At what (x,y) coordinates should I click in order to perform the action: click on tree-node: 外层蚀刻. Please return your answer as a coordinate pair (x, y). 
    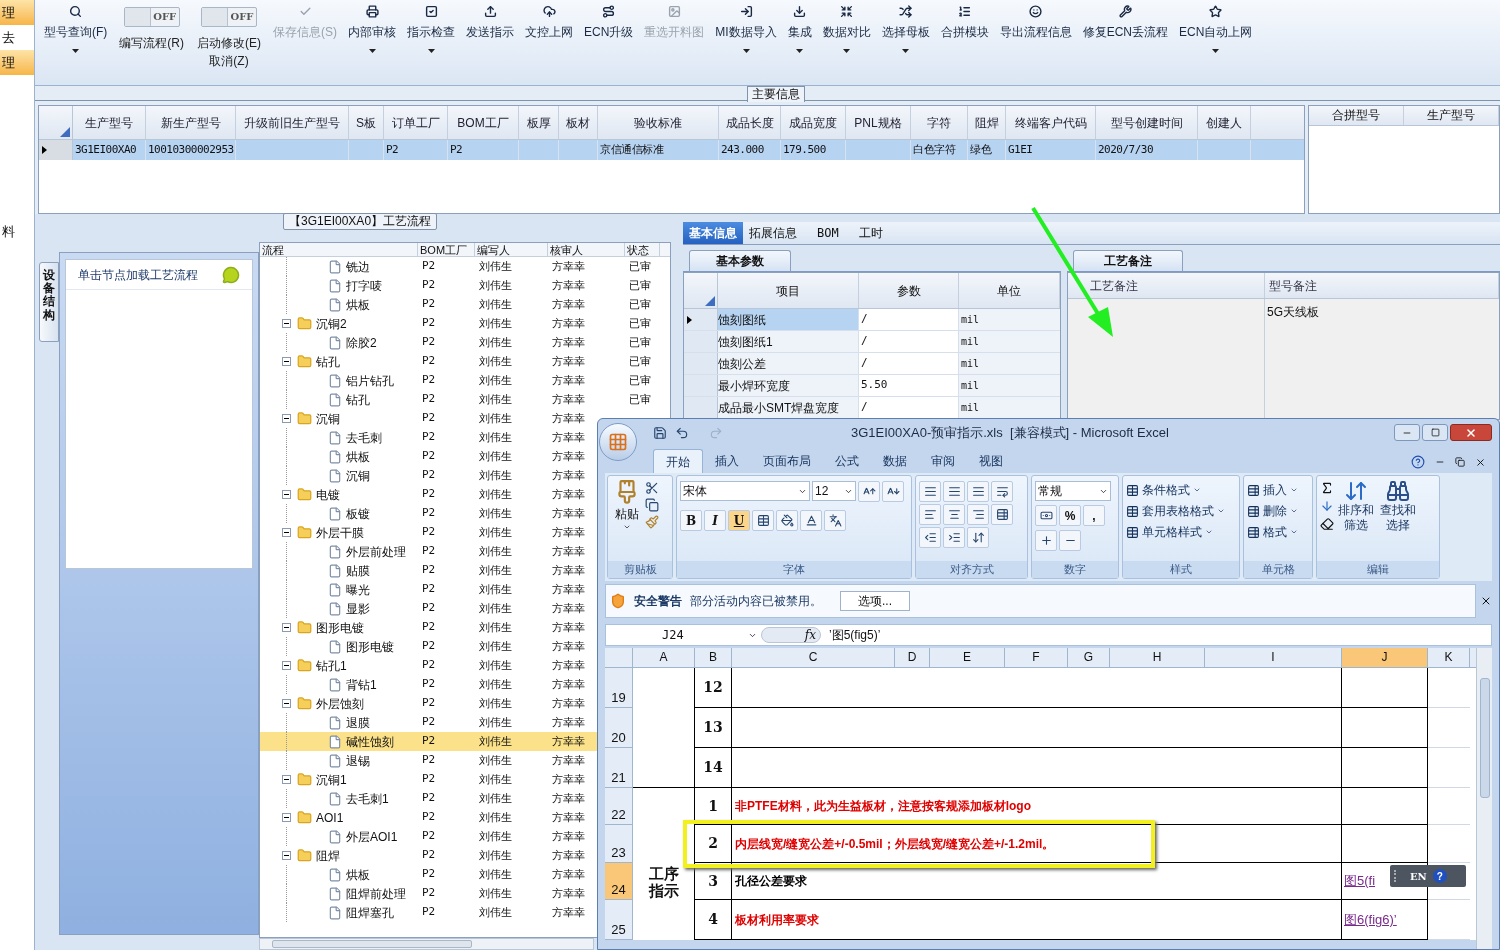
    Looking at the image, I should click on (339, 703).